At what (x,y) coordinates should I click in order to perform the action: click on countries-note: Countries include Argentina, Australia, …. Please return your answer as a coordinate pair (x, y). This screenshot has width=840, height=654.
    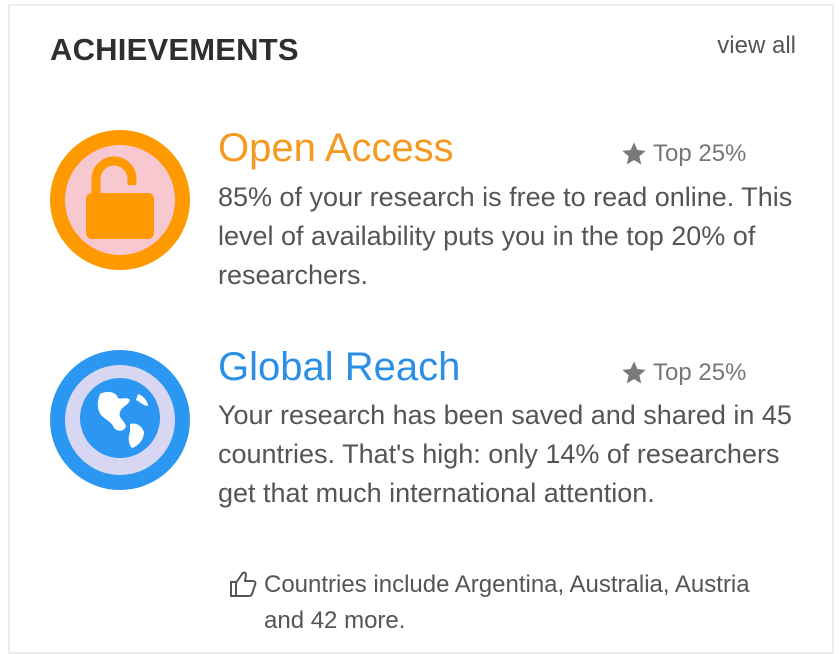
    Looking at the image, I should click on (508, 603).